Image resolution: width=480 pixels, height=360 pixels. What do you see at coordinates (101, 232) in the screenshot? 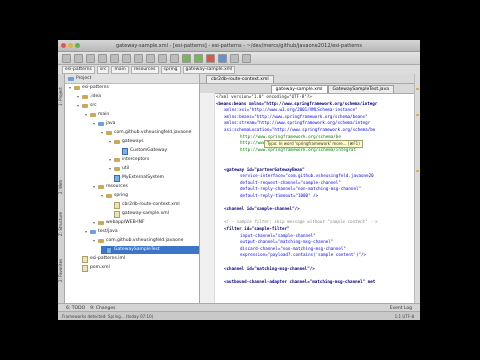
I see `tree-node: ▾ test/java` at bounding box center [101, 232].